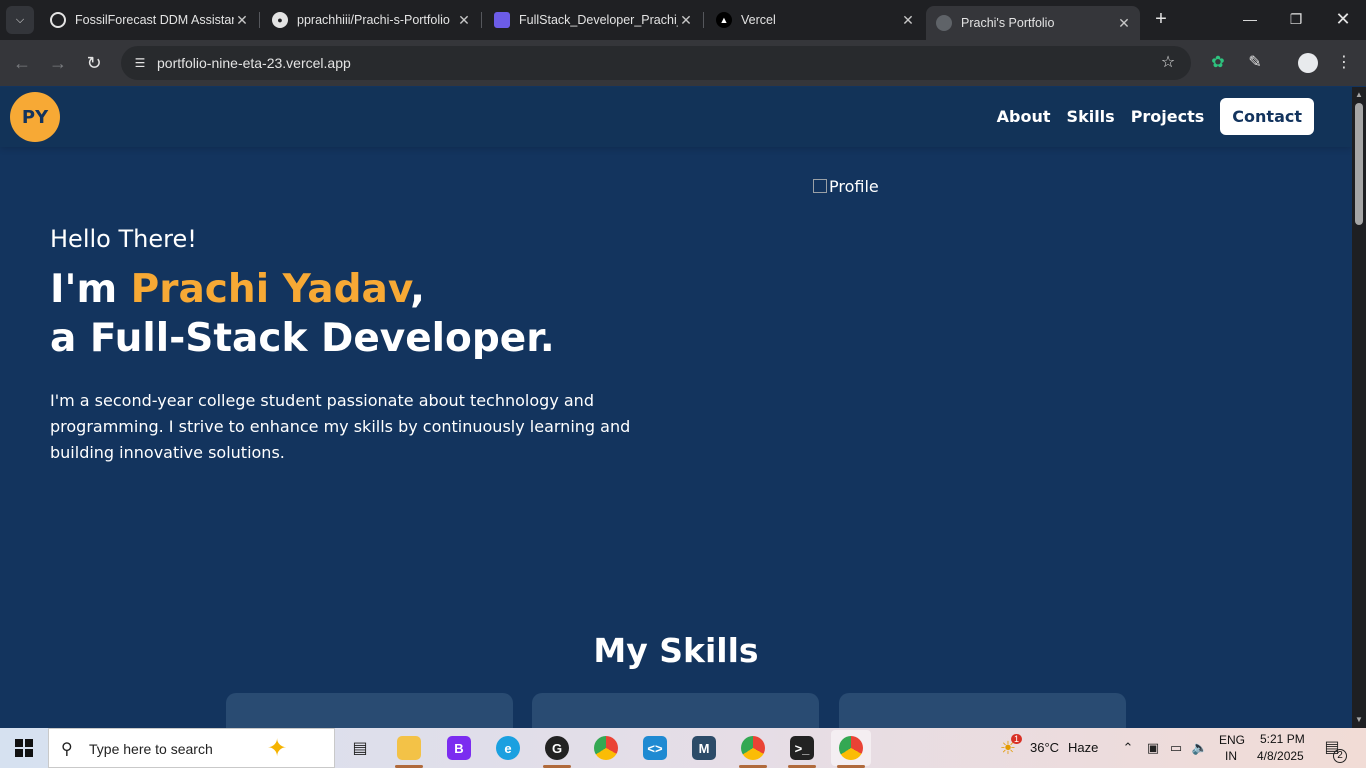  I want to click on terminal-icon: >_, so click(802, 749).